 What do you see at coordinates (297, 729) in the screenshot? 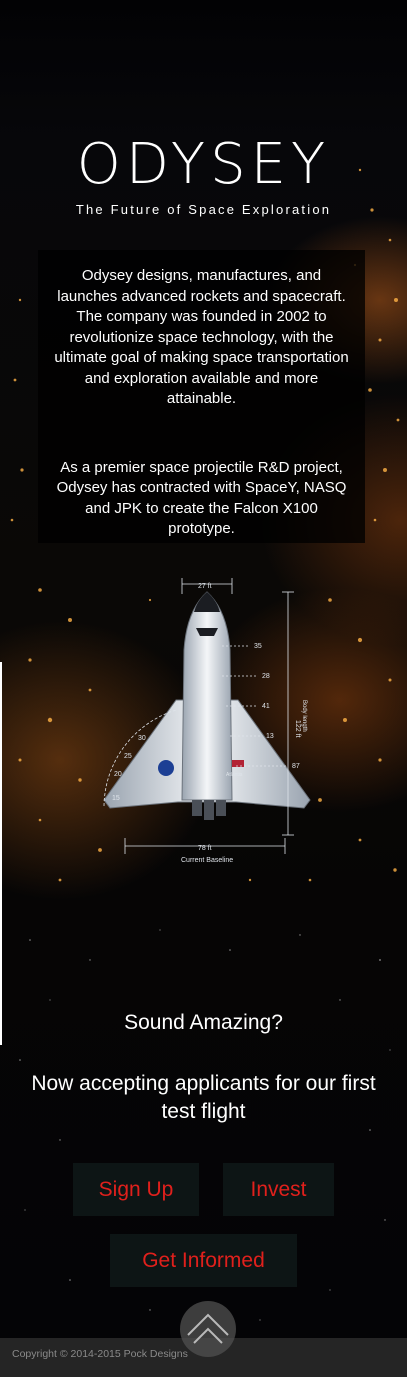
I see `body-length-value: 122 ft` at bounding box center [297, 729].